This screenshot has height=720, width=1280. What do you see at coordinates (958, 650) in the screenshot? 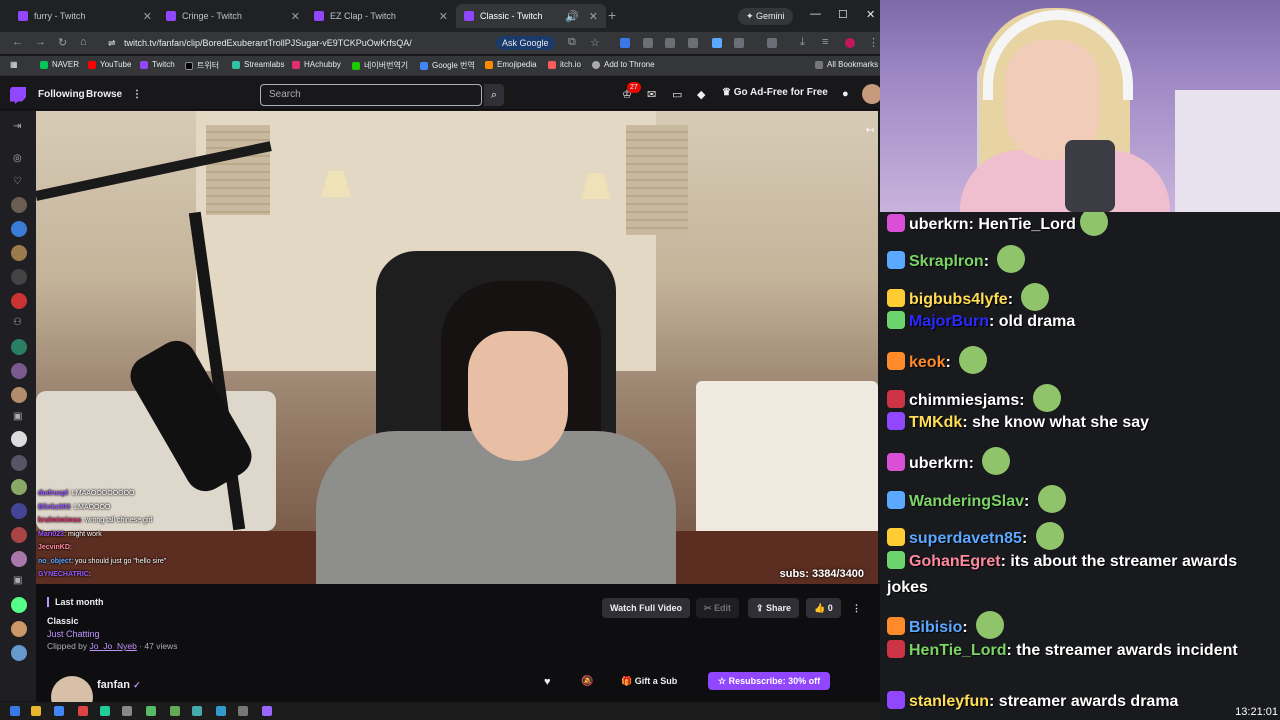
I see `chat-username: HenTie_Lord` at bounding box center [958, 650].